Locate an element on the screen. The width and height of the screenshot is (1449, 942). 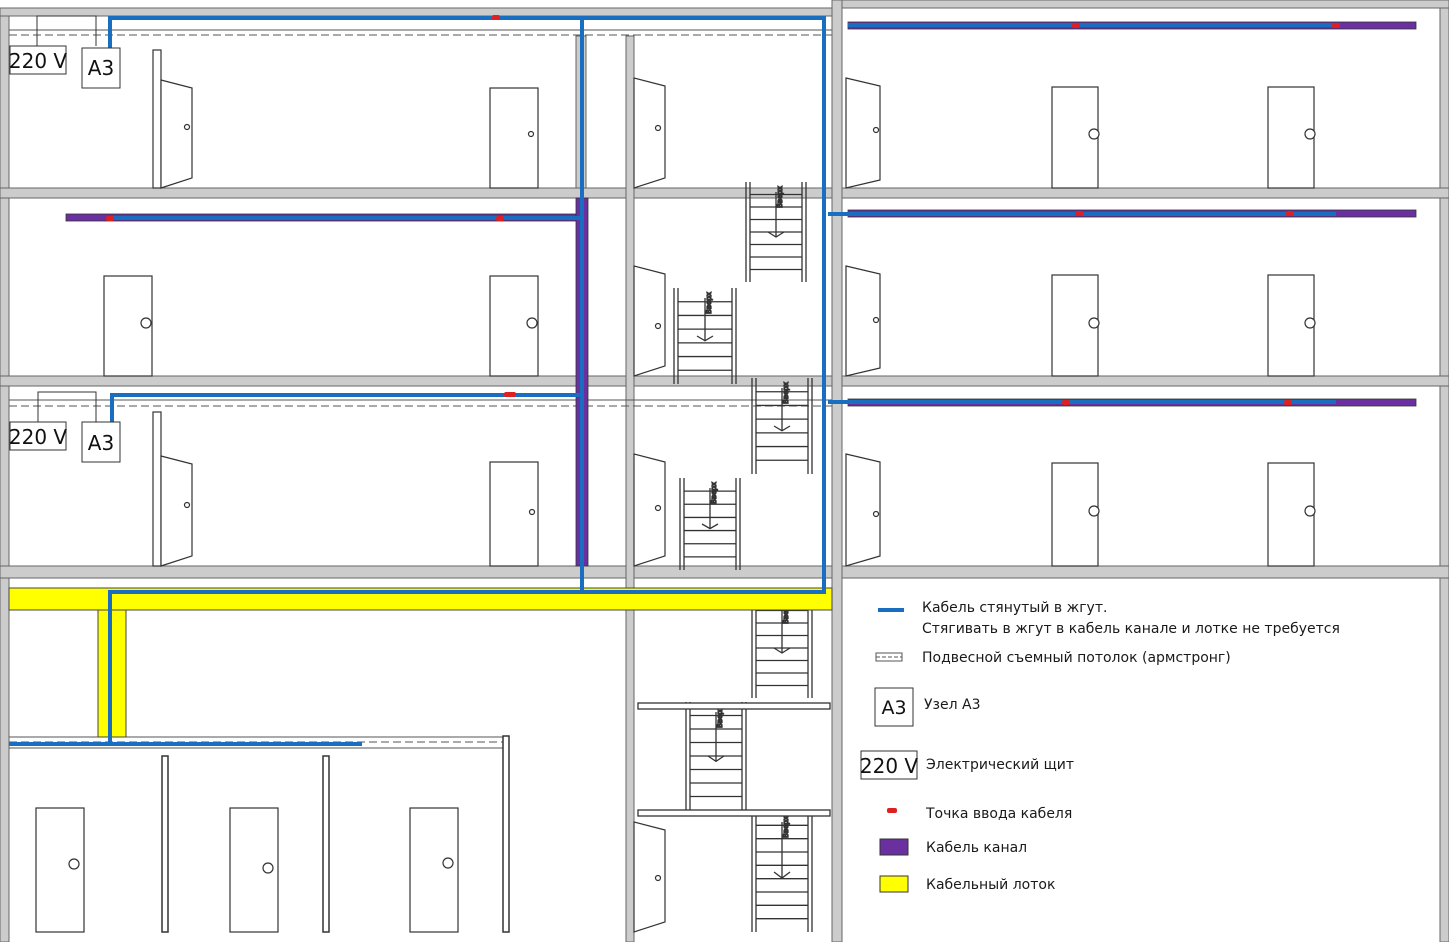
slab-top-right is located at coordinates (1144, 4).